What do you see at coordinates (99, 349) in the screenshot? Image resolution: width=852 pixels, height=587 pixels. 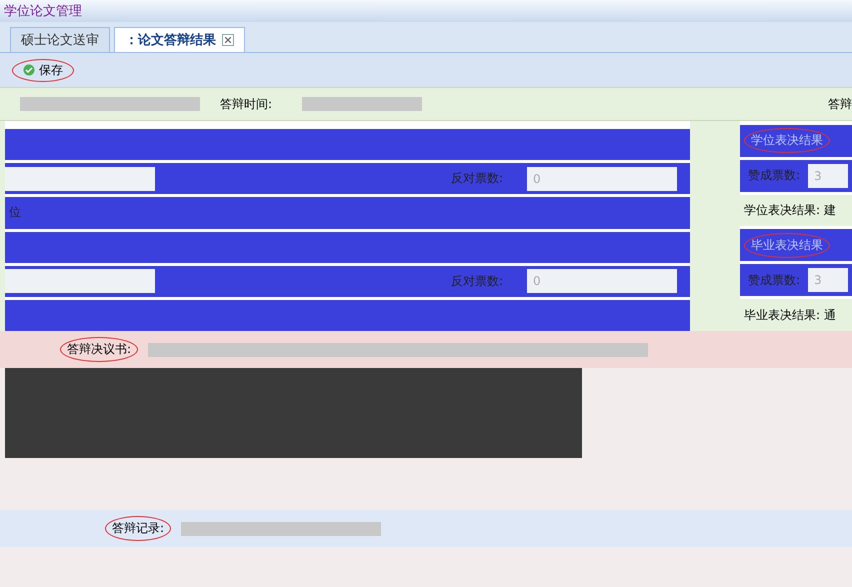 I see `field-label: 答辩决议书:` at bounding box center [99, 349].